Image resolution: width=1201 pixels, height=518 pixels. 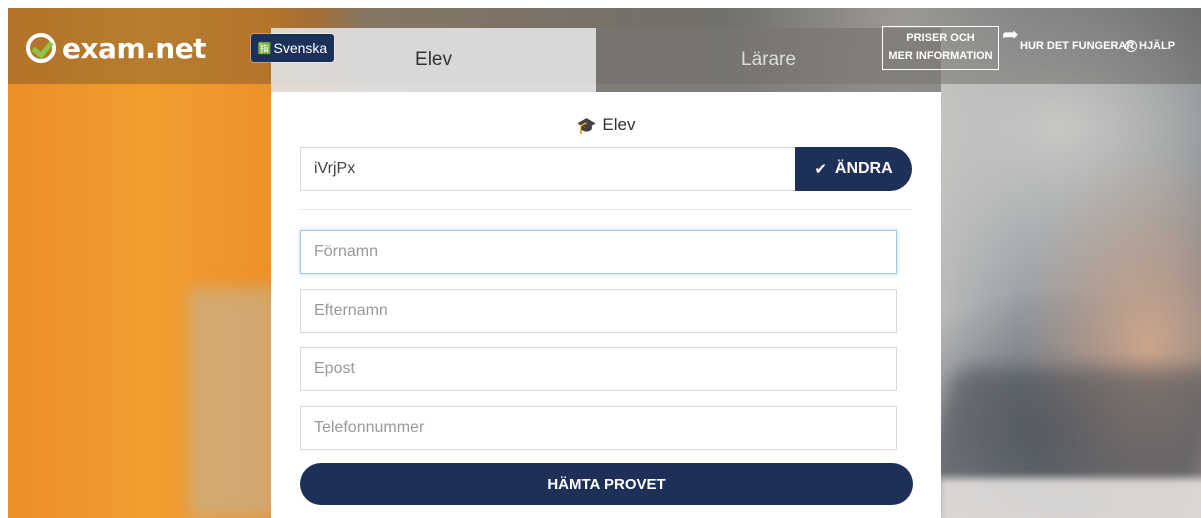 I want to click on language-icon: 🈯, so click(x=264, y=48).